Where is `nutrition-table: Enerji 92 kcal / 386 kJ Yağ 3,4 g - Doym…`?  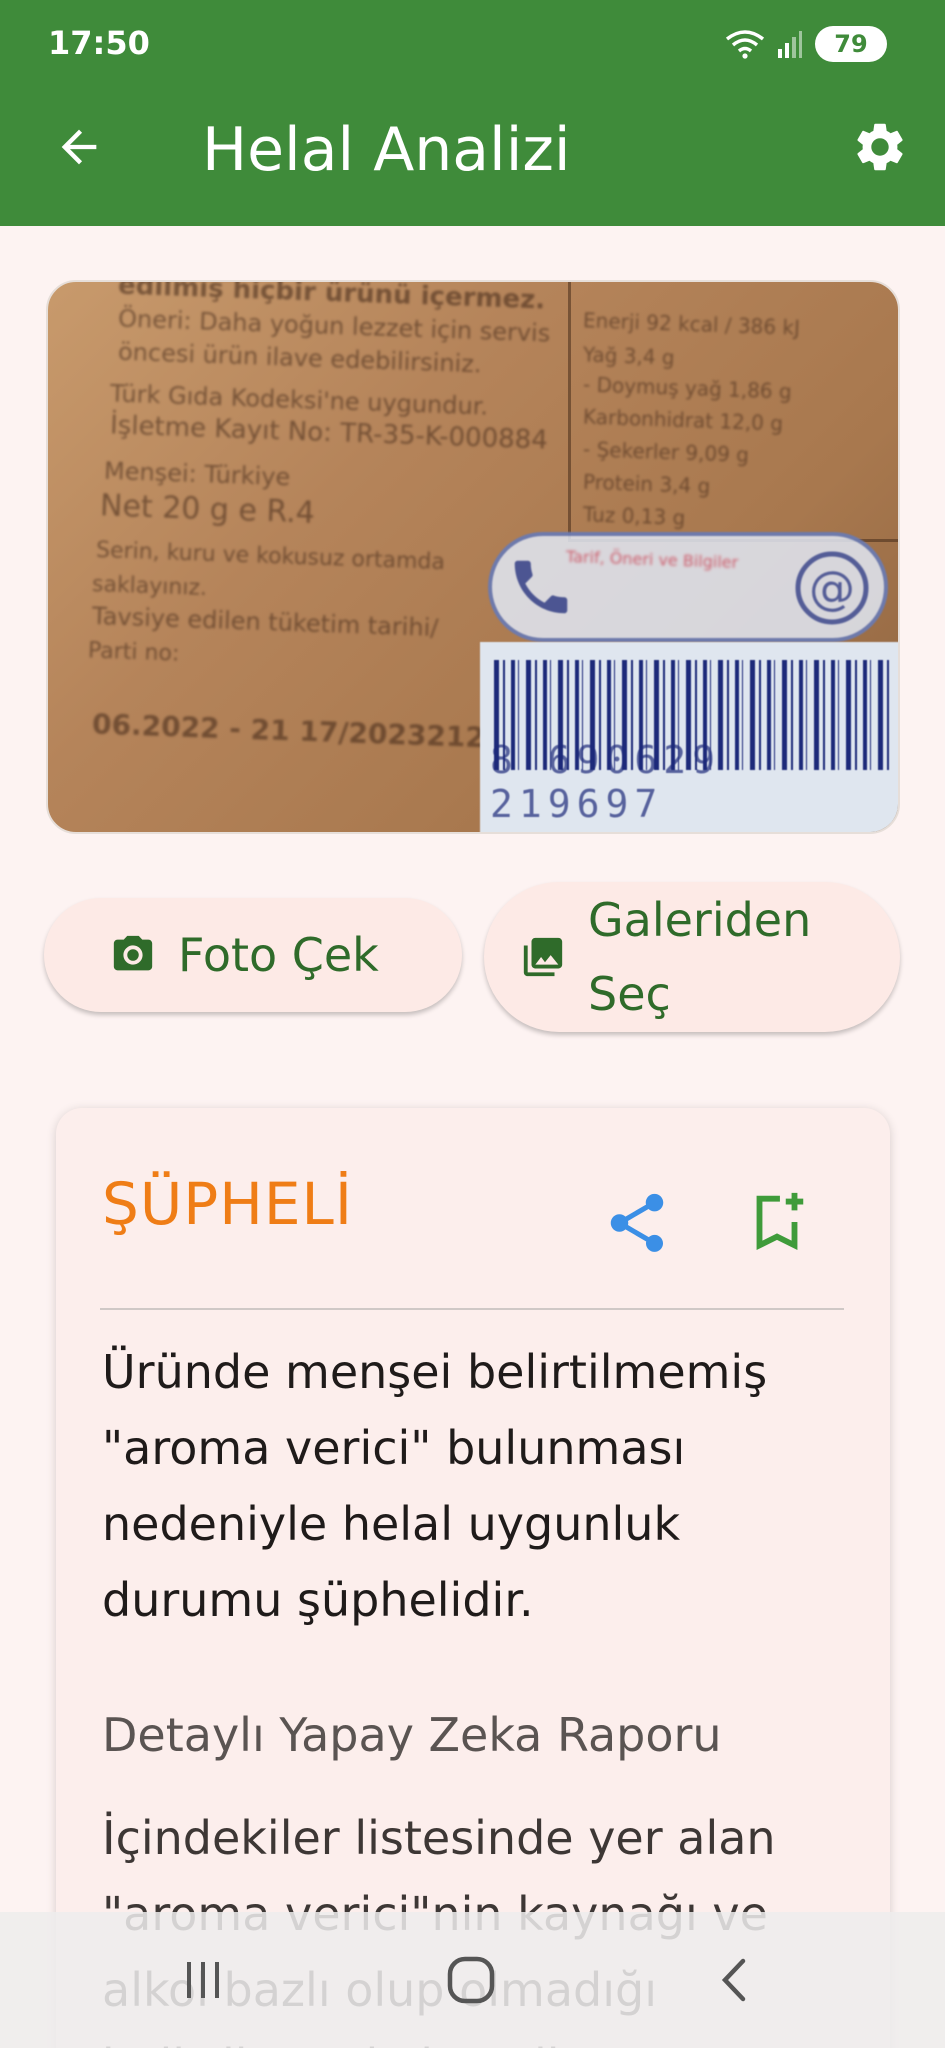 nutrition-table: Enerji 92 kcal / 386 kJ Yağ 3,4 g - Doym… is located at coordinates (733, 412).